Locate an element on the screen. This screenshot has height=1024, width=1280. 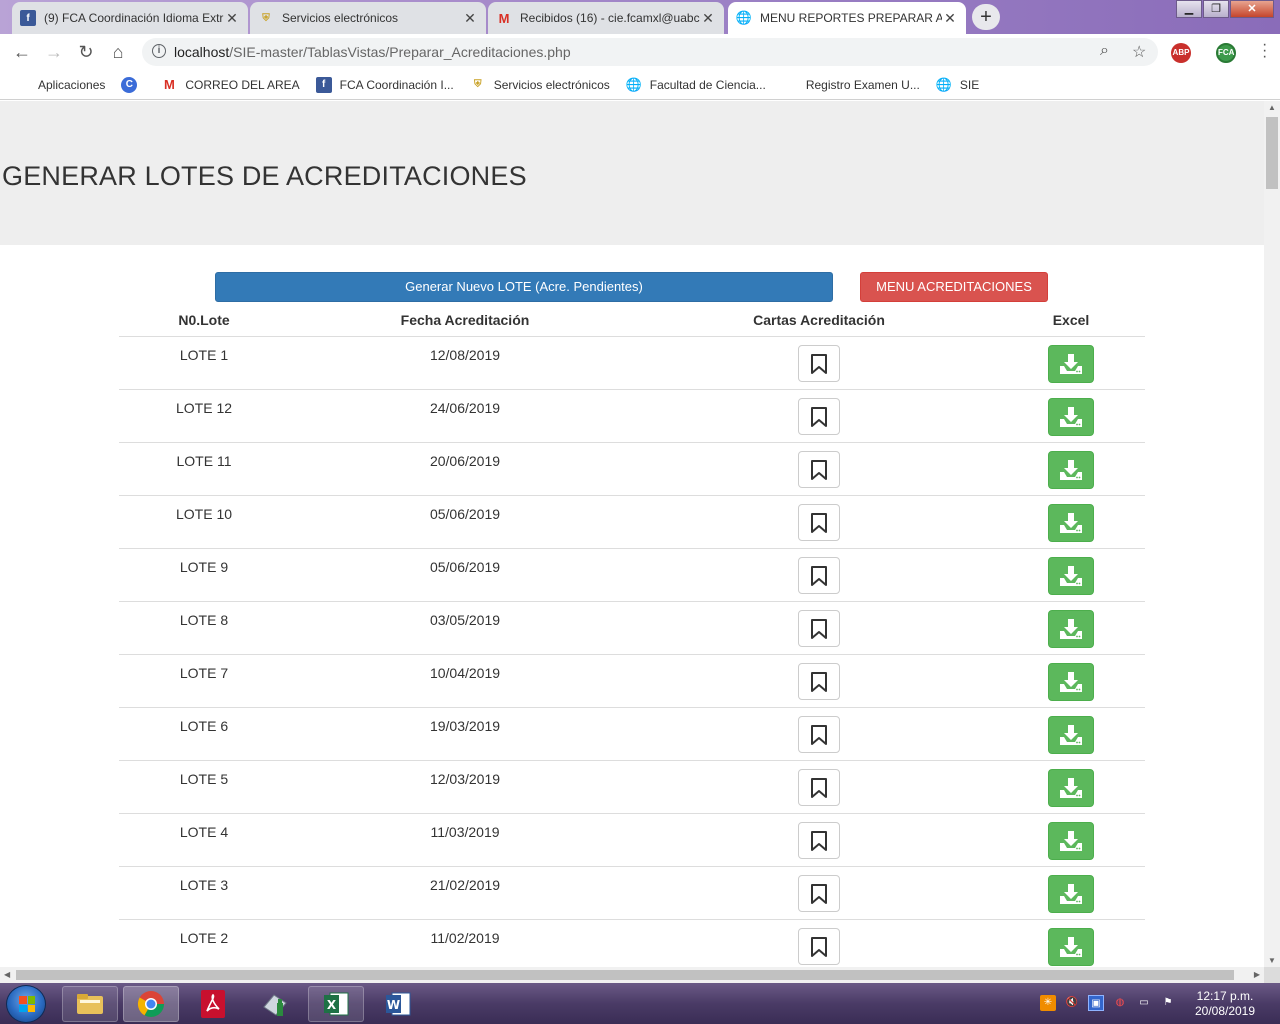
bookmark-correo: M CORREO DEL AREA is located at coordinates (230, 85).